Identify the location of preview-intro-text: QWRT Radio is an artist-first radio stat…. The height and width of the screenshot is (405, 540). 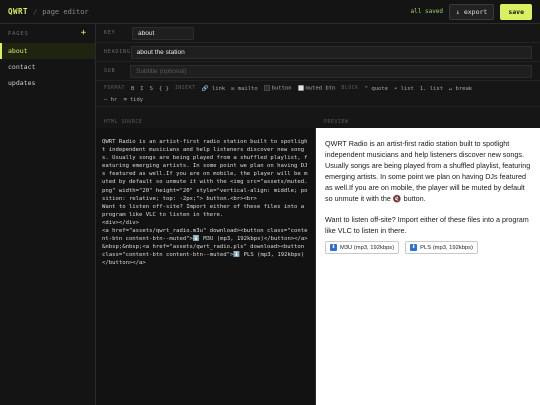
(428, 171).